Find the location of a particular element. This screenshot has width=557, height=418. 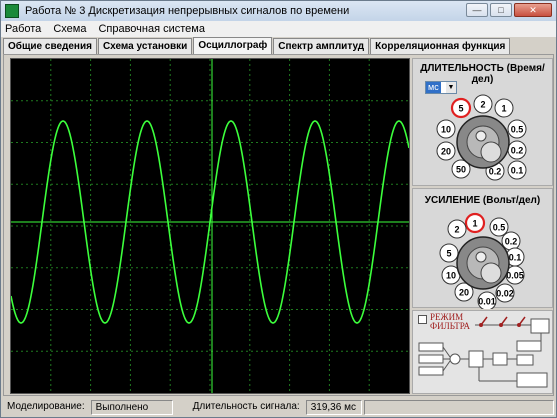

duration-setting-label: 20 is located at coordinates (446, 152).